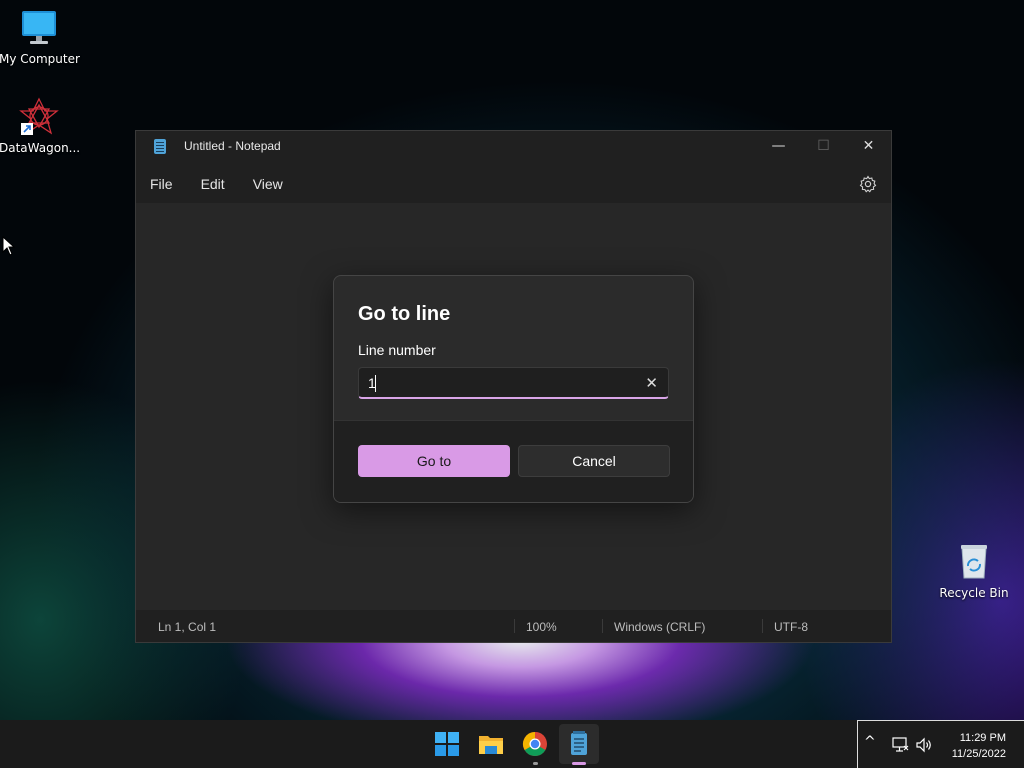  I want to click on menu-view: View, so click(268, 184).